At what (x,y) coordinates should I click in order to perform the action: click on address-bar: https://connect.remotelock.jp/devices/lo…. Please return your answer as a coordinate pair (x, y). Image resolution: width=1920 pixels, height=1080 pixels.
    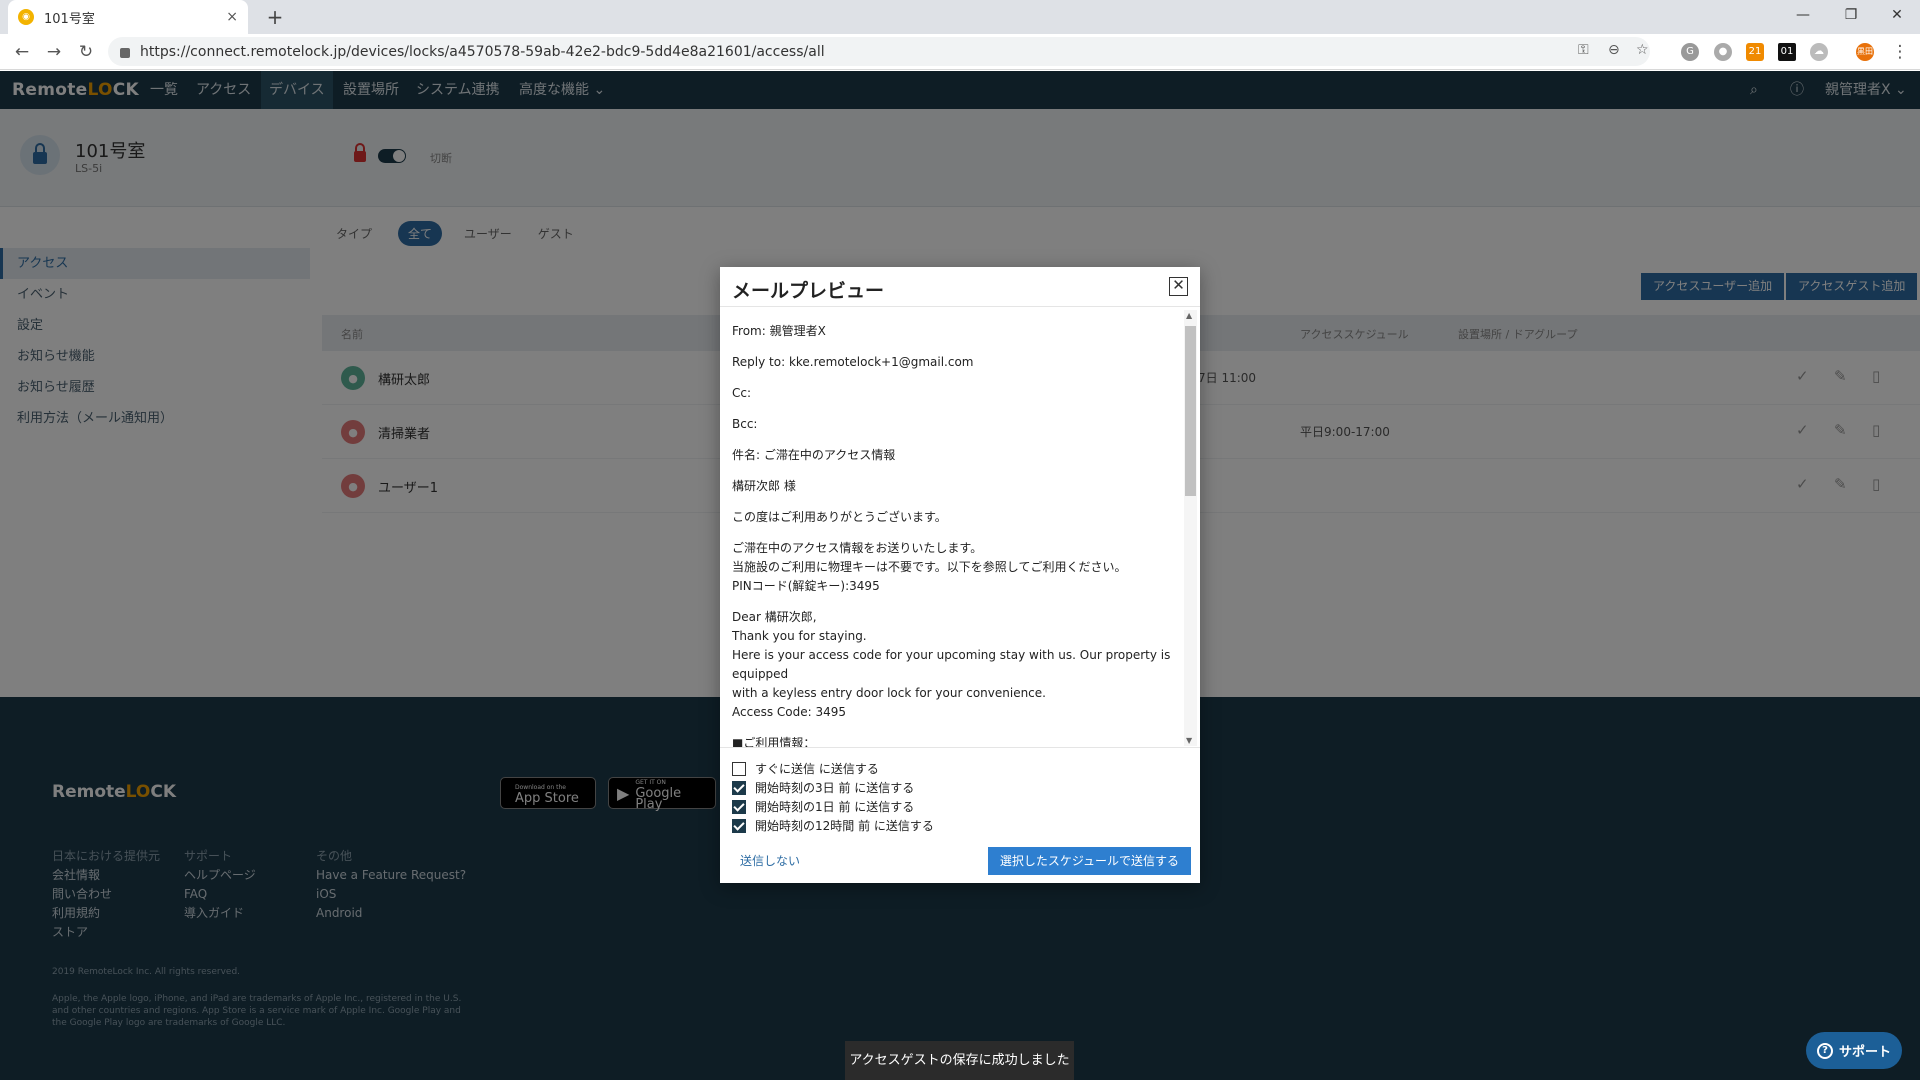
    Looking at the image, I should click on (879, 51).